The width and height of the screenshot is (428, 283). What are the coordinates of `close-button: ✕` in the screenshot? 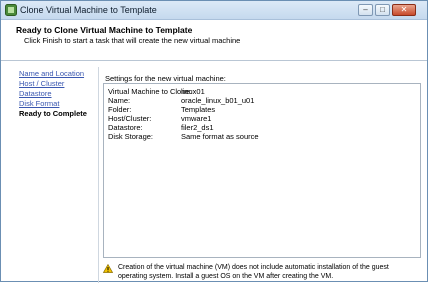 It's located at (404, 10).